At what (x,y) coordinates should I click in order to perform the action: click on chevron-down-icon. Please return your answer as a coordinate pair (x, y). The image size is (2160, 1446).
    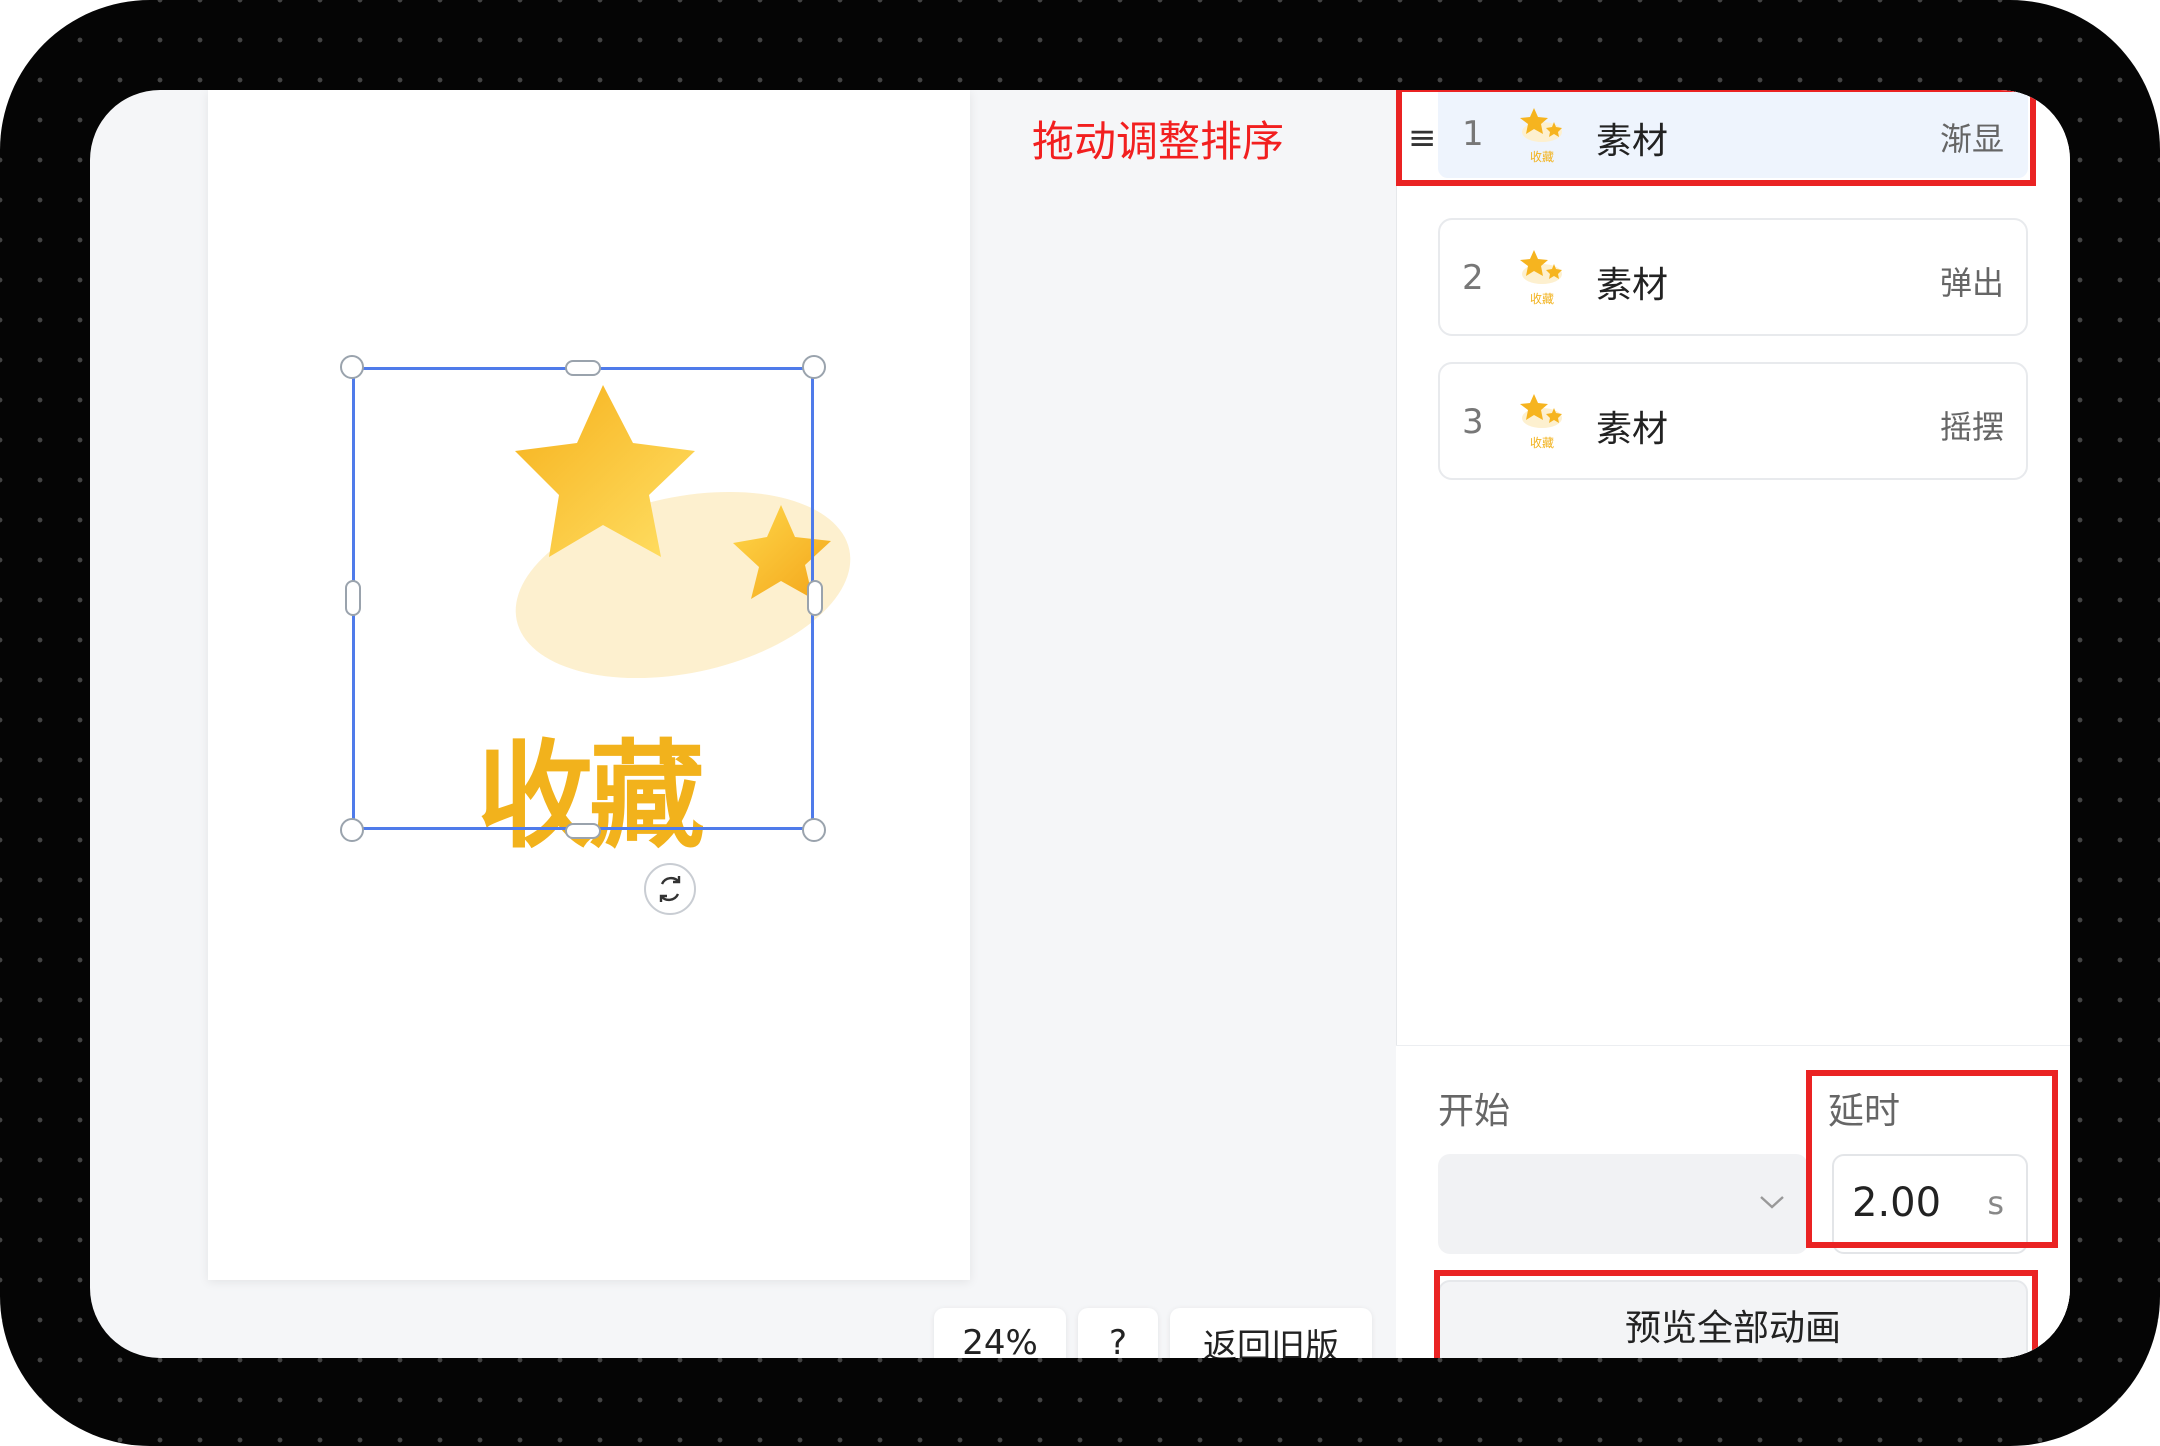
    Looking at the image, I should click on (1772, 1202).